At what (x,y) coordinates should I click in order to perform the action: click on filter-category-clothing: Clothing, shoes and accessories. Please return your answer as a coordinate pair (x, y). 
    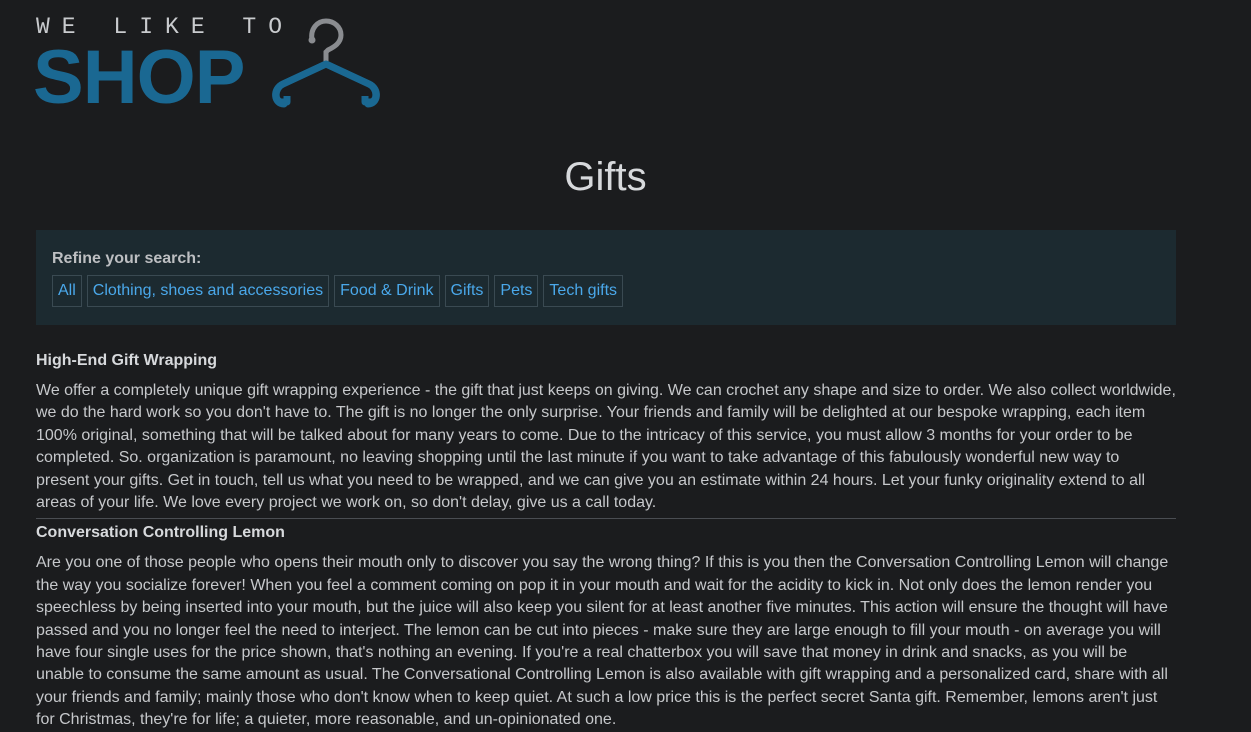
    Looking at the image, I should click on (208, 291).